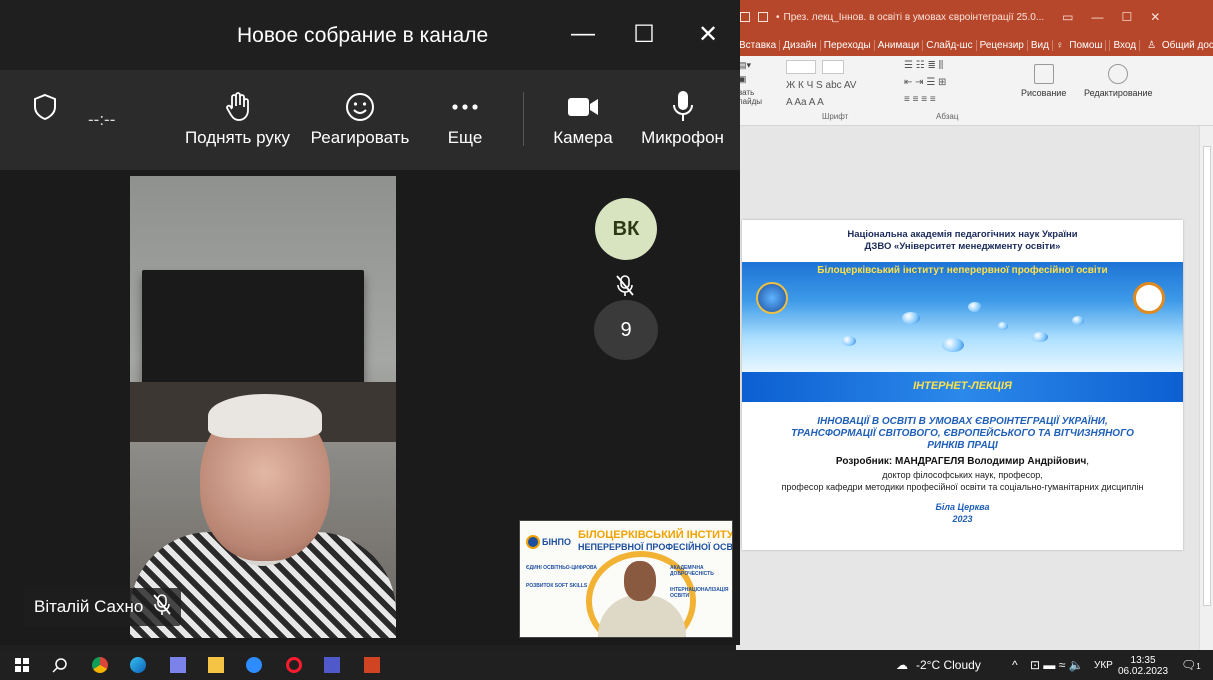  I want to click on paragraph-group-label: Абзац, so click(947, 116).